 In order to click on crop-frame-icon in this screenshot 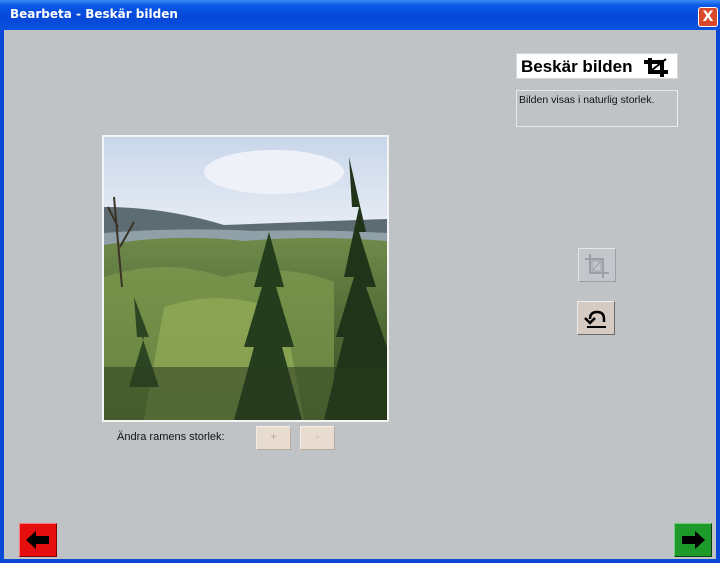, I will do `click(597, 266)`.